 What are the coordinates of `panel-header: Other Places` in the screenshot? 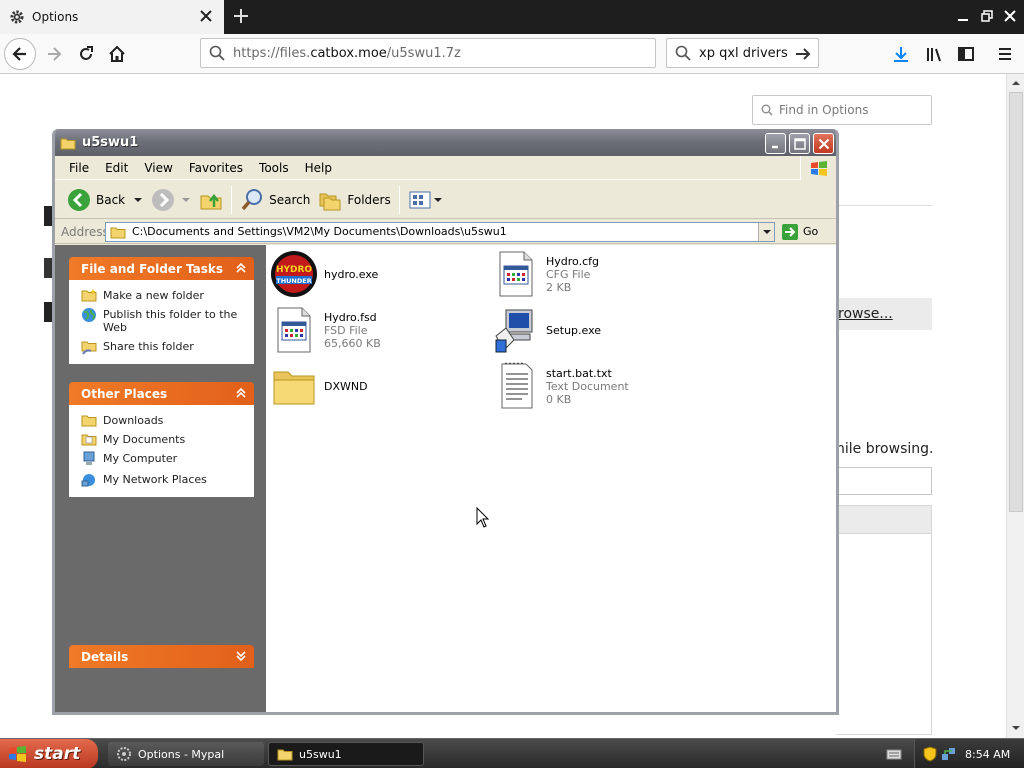 It's located at (161, 393).